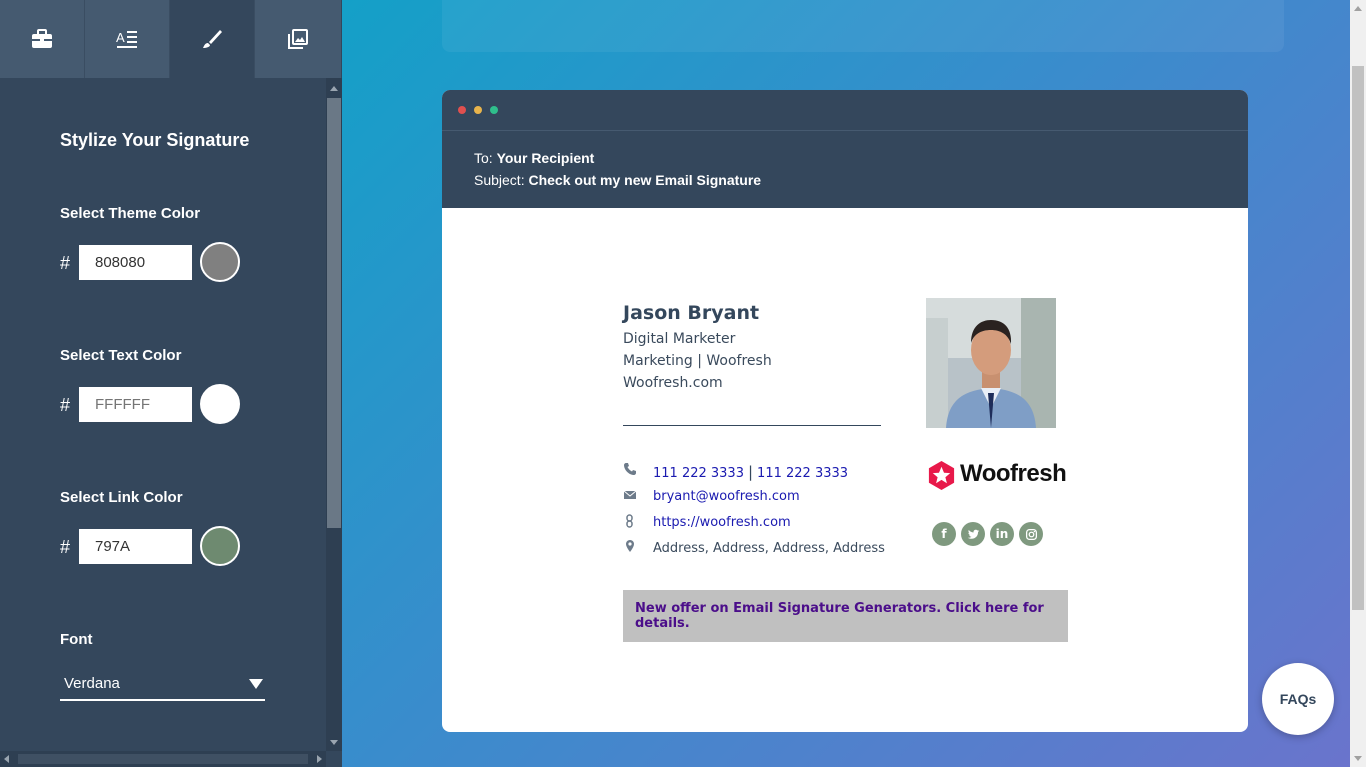 Image resolution: width=1366 pixels, height=767 pixels. What do you see at coordinates (673, 383) in the screenshot?
I see `signature-website-text: Woofresh.com` at bounding box center [673, 383].